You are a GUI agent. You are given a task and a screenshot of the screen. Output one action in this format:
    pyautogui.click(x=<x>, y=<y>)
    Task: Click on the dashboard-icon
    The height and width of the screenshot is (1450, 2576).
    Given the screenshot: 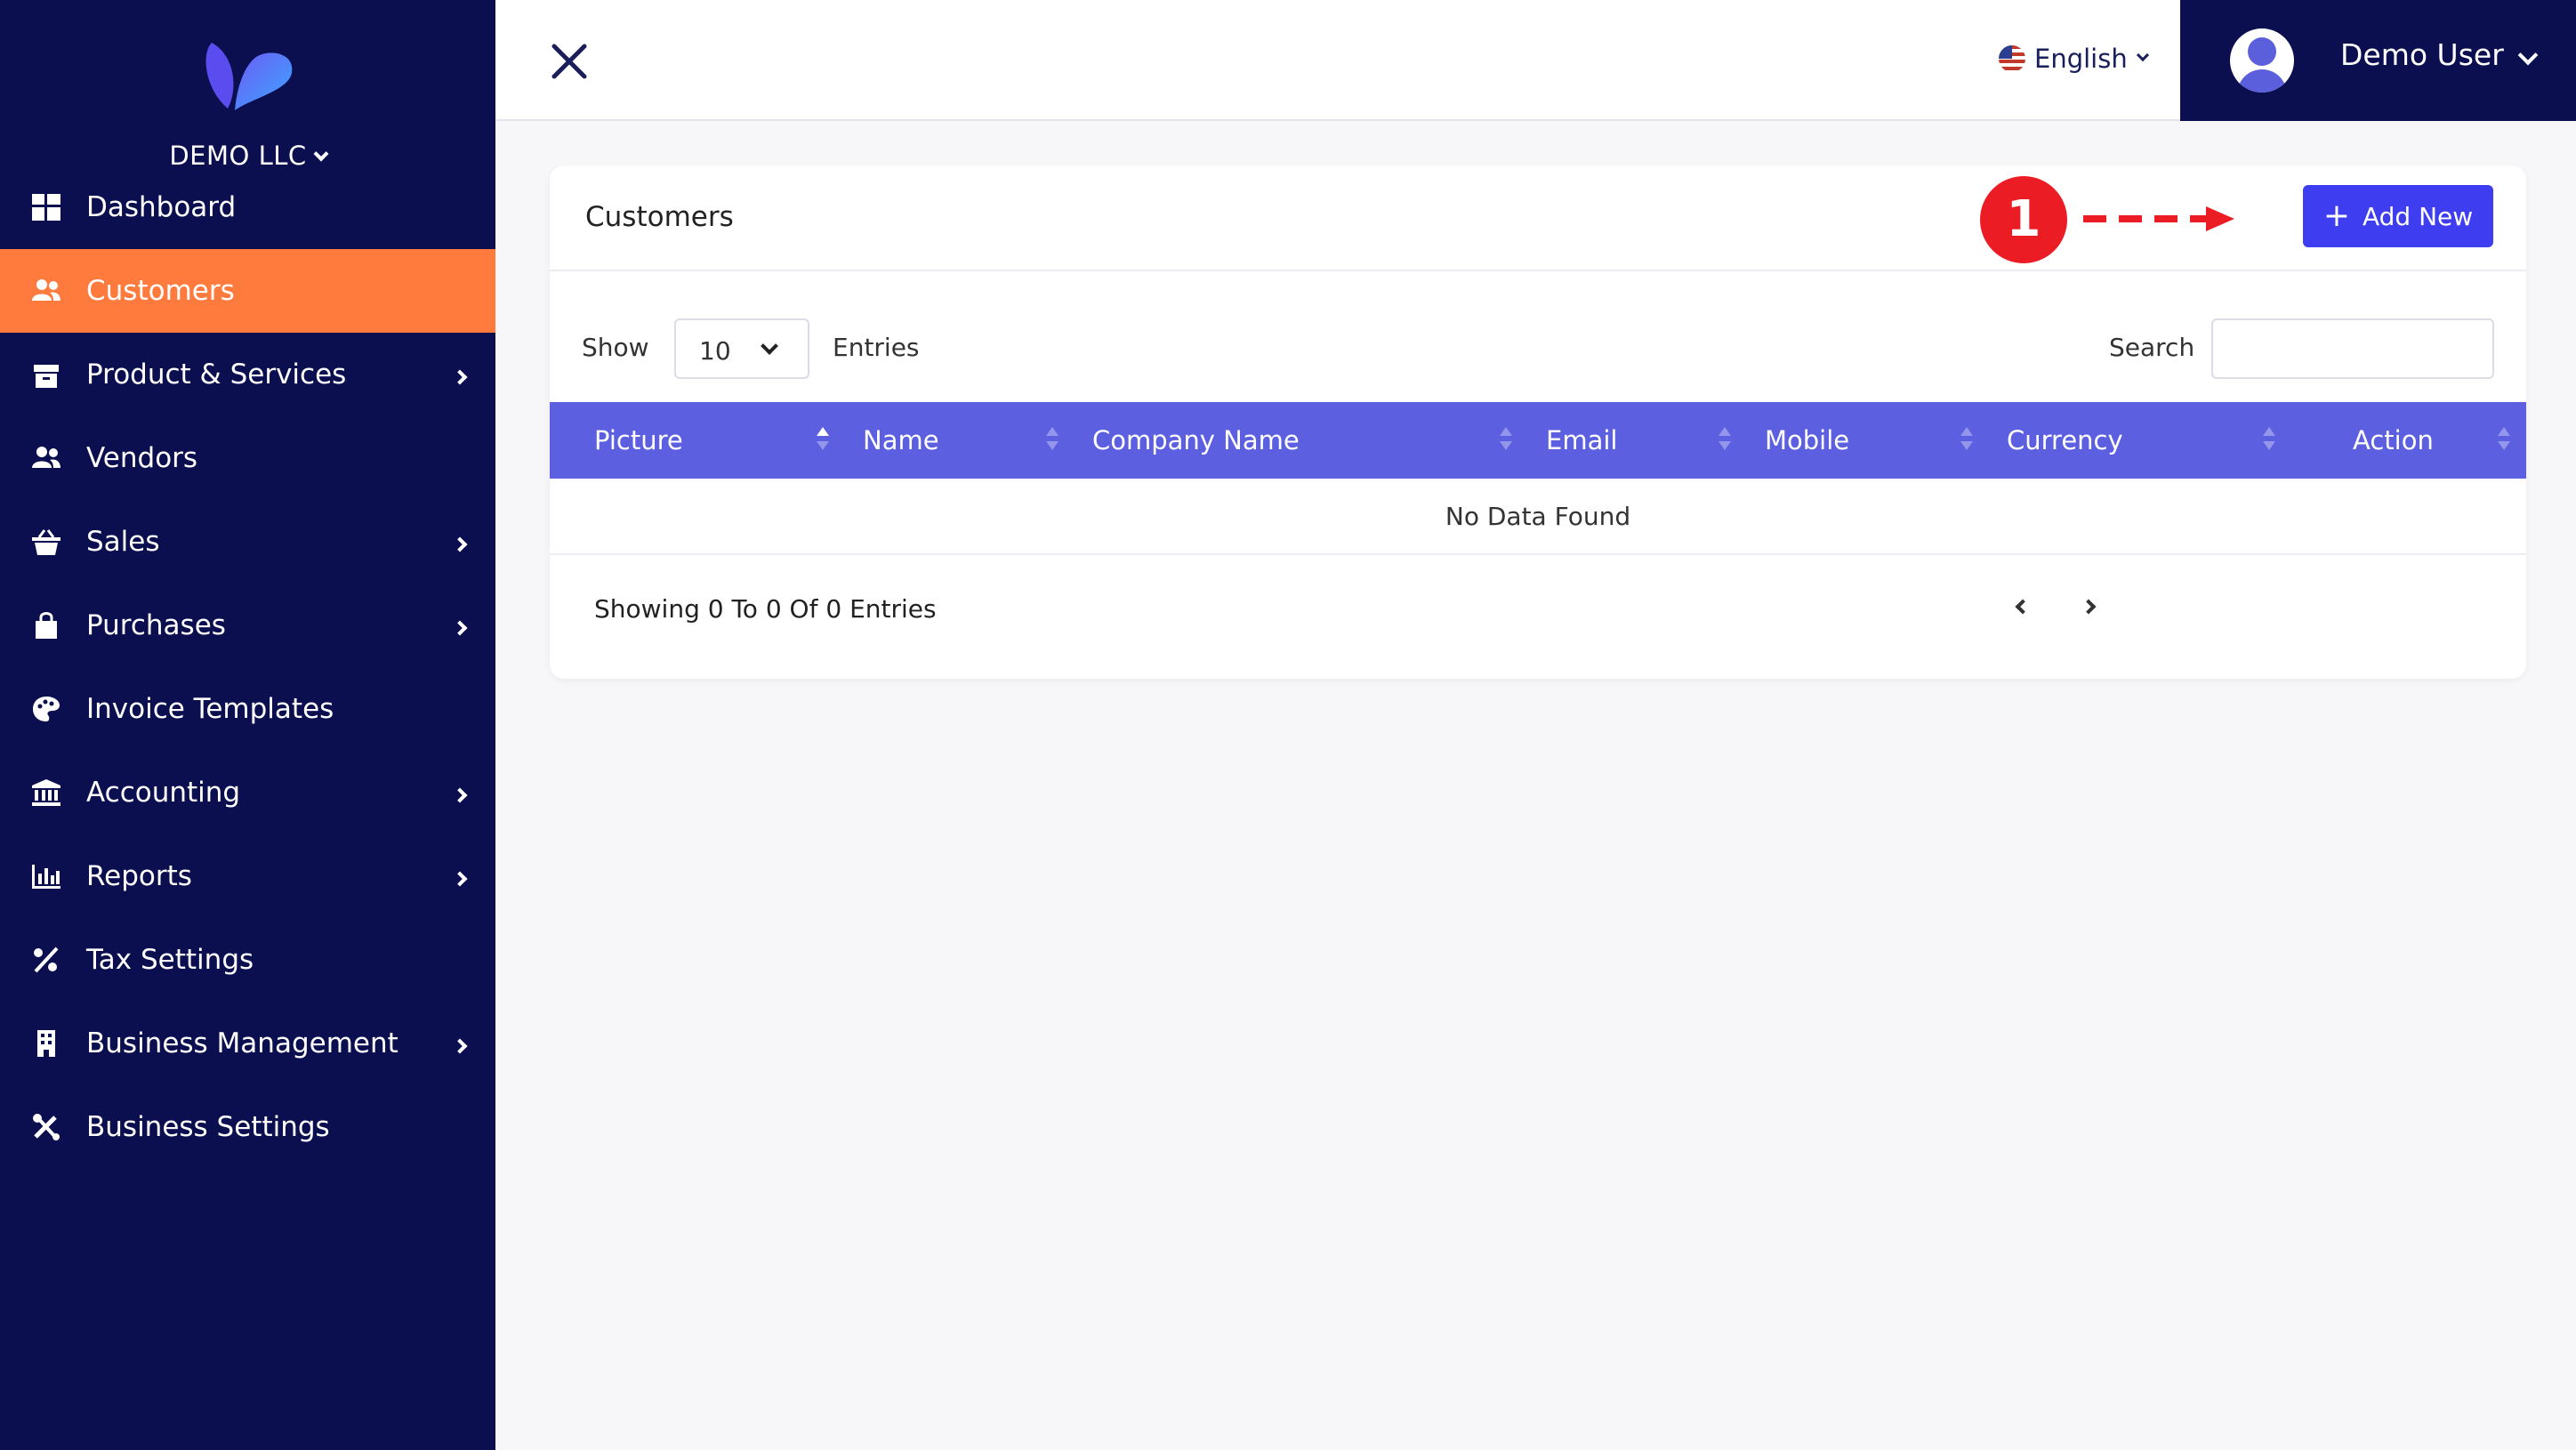 What is the action you would take?
    pyautogui.click(x=46, y=207)
    